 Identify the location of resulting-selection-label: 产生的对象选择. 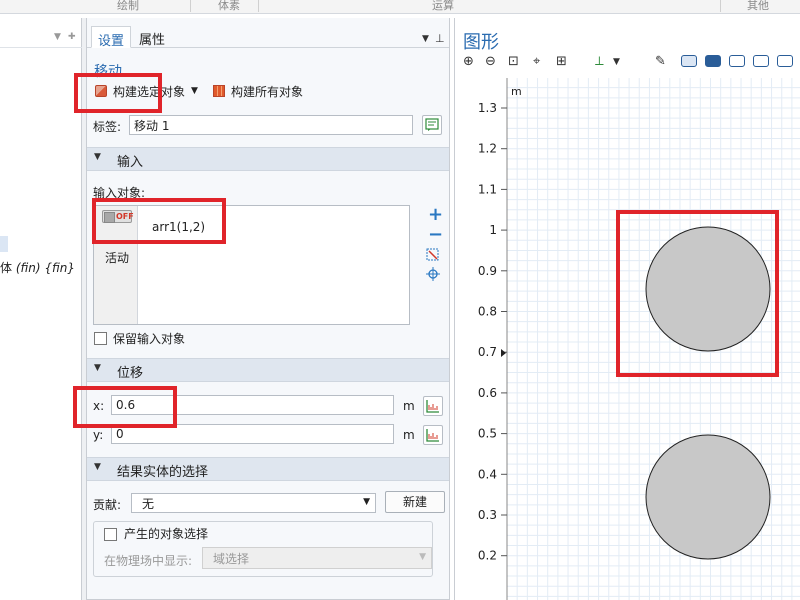
(166, 534).